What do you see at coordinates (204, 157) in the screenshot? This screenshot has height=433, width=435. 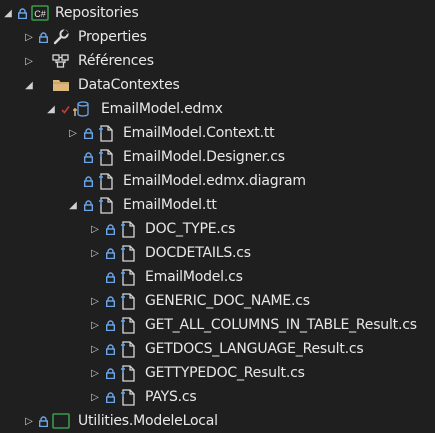 I see `tree-item-label: EmailModel.Designer.cs` at bounding box center [204, 157].